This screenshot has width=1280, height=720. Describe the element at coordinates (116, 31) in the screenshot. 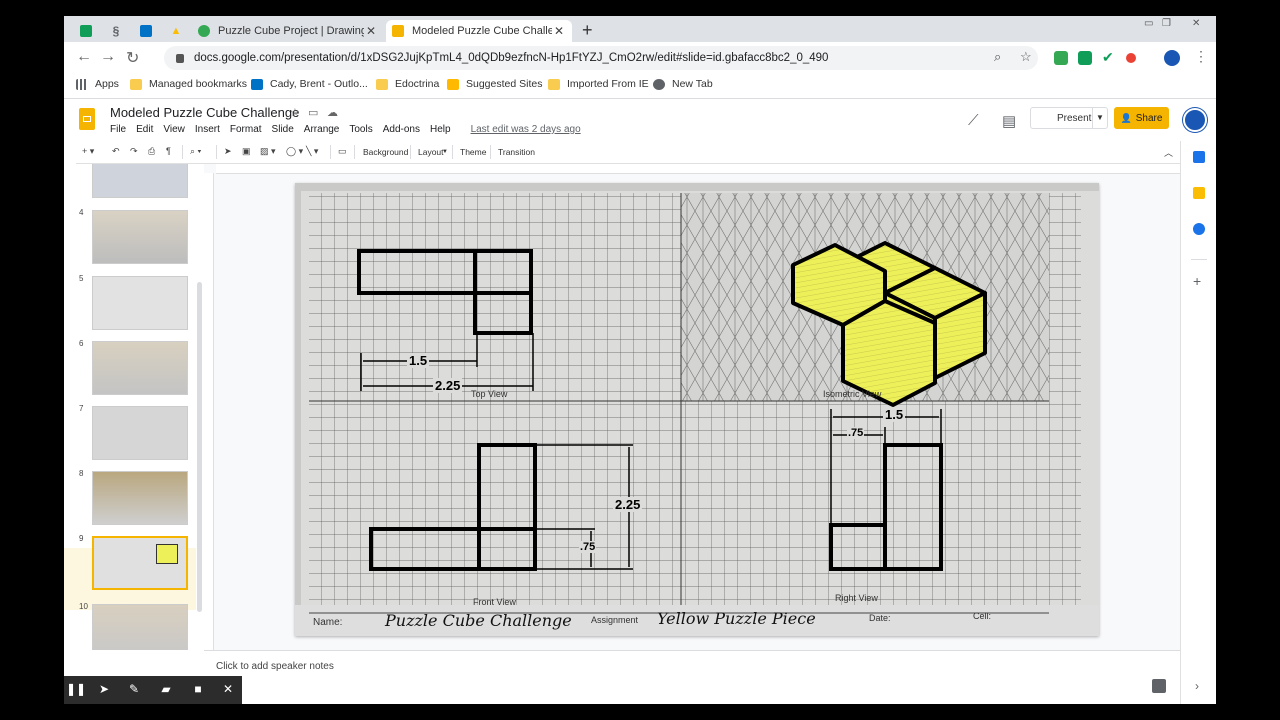

I see `pinned-tab-link: §` at that location.